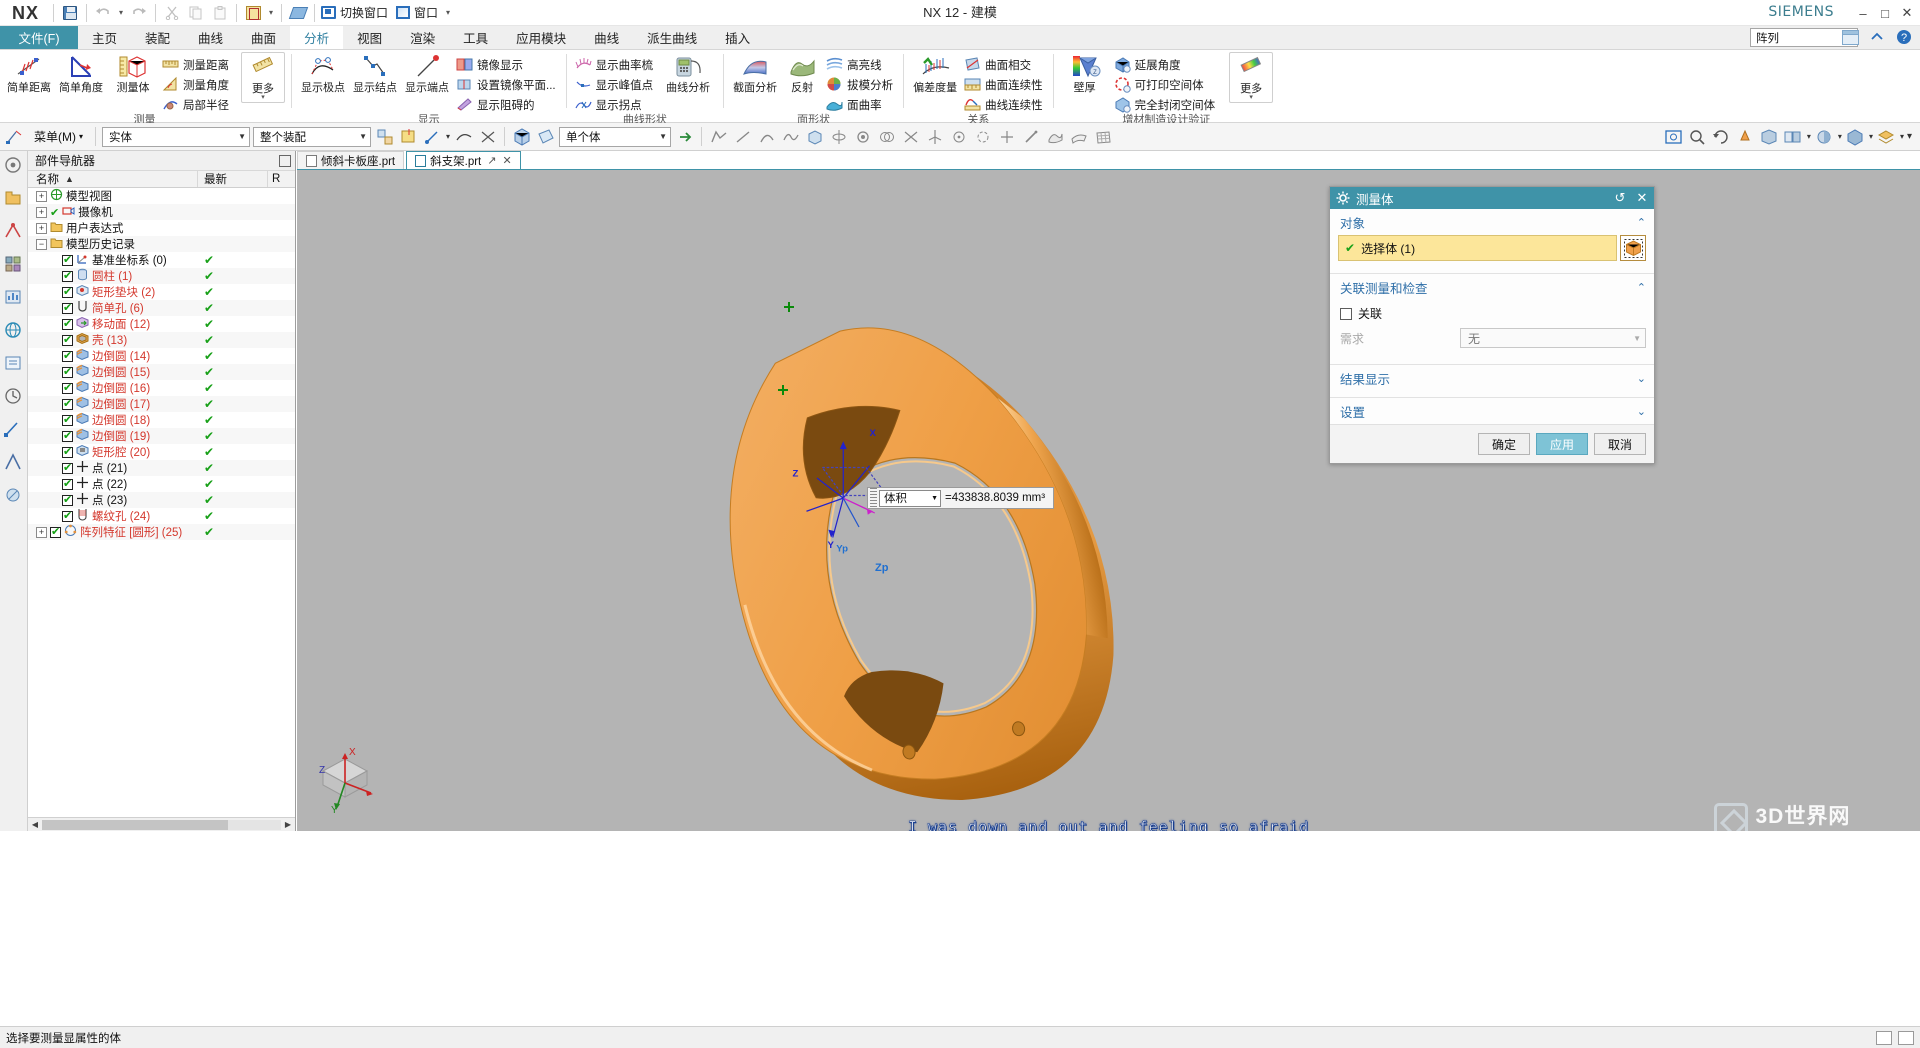 The height and width of the screenshot is (1048, 1920). Describe the element at coordinates (1911, 136) in the screenshot. I see `overflow-caret: ▾` at that location.